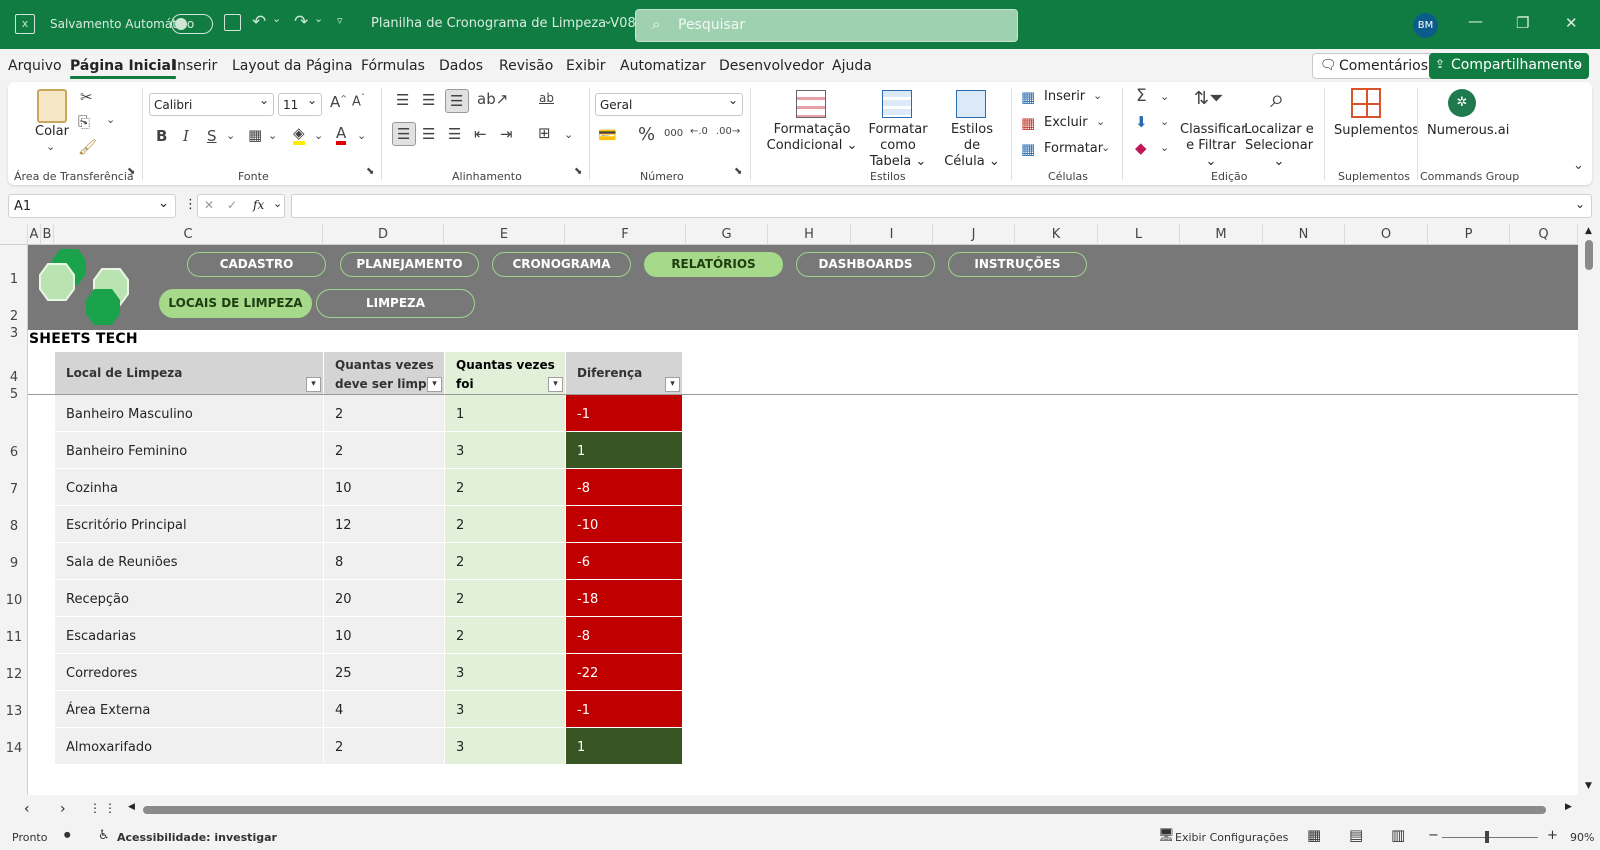  Describe the element at coordinates (189, 709) in the screenshot. I see `cell-local: Área Externa` at that location.